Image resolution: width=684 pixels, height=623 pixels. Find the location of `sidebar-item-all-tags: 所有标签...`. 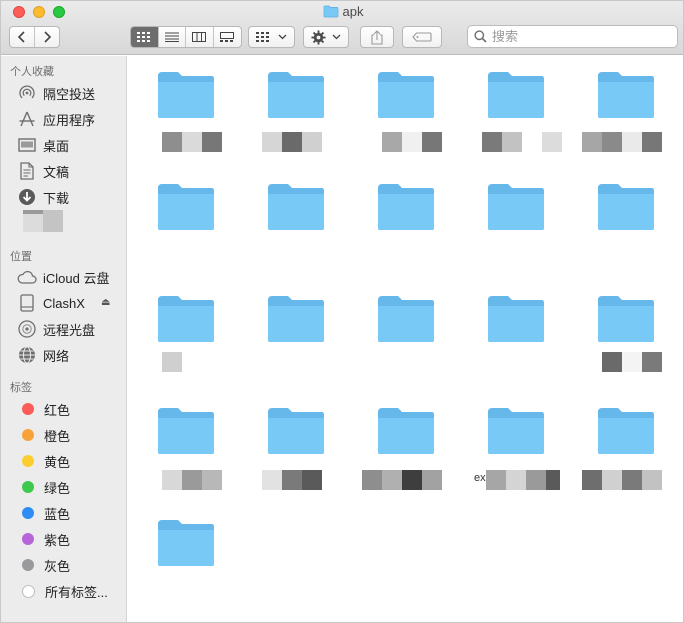

sidebar-item-all-tags: 所有标签... is located at coordinates (62, 591).